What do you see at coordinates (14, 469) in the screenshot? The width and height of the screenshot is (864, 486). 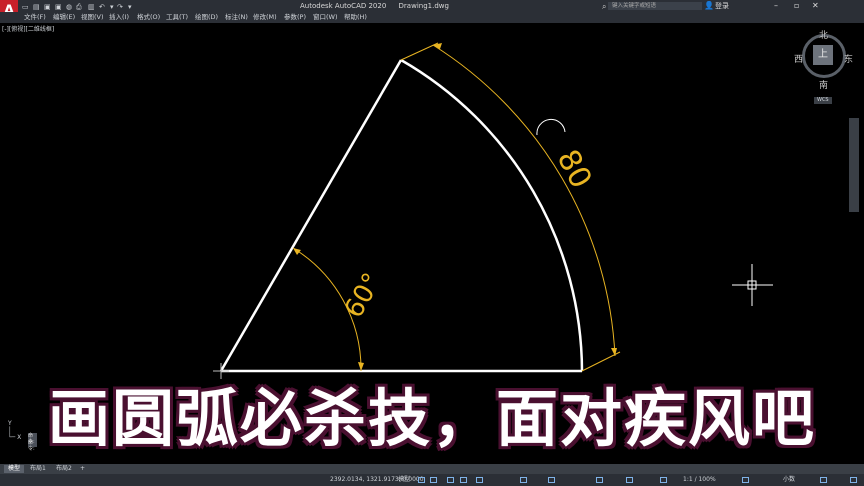 I see `tab-model: 模型` at bounding box center [14, 469].